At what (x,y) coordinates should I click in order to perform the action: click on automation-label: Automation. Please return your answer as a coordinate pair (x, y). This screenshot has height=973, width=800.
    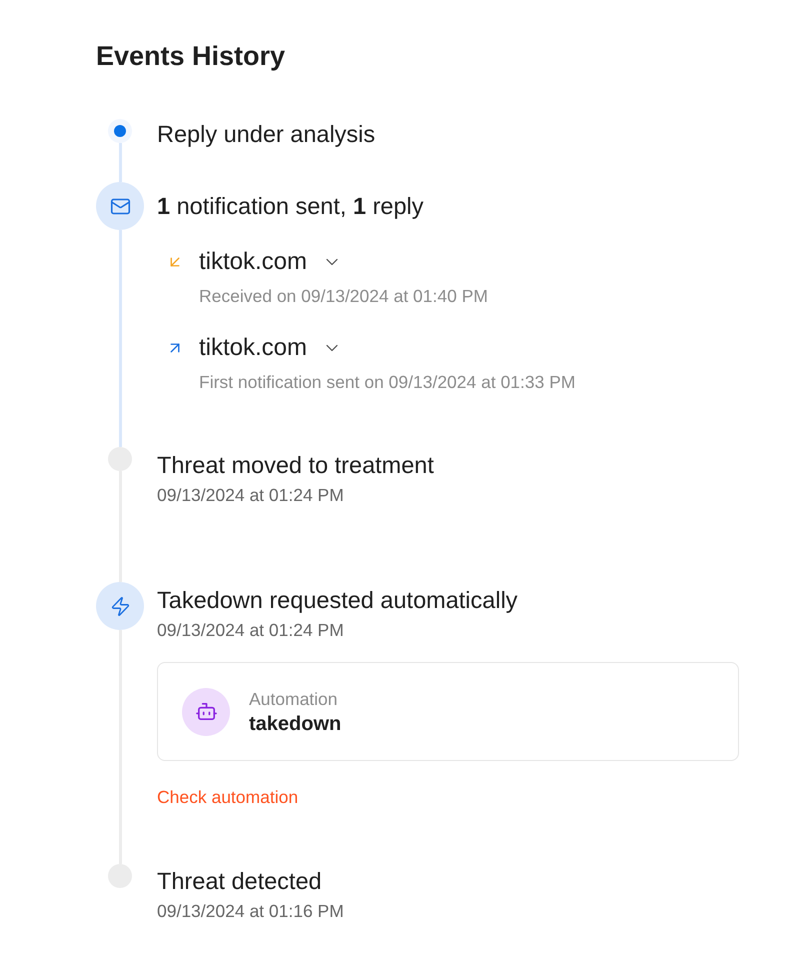
    Looking at the image, I should click on (293, 699).